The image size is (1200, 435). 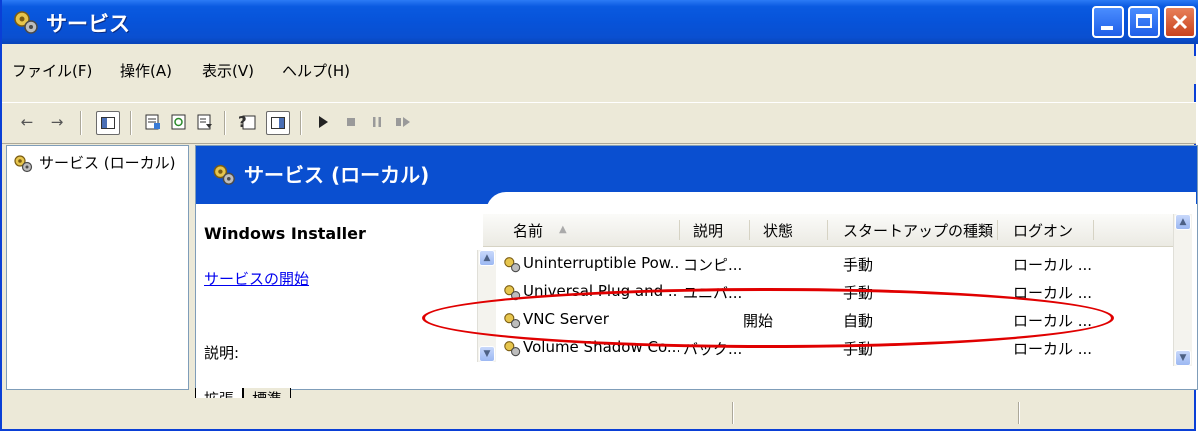 What do you see at coordinates (256, 278) in the screenshot?
I see `start-service-link: サービスの開始` at bounding box center [256, 278].